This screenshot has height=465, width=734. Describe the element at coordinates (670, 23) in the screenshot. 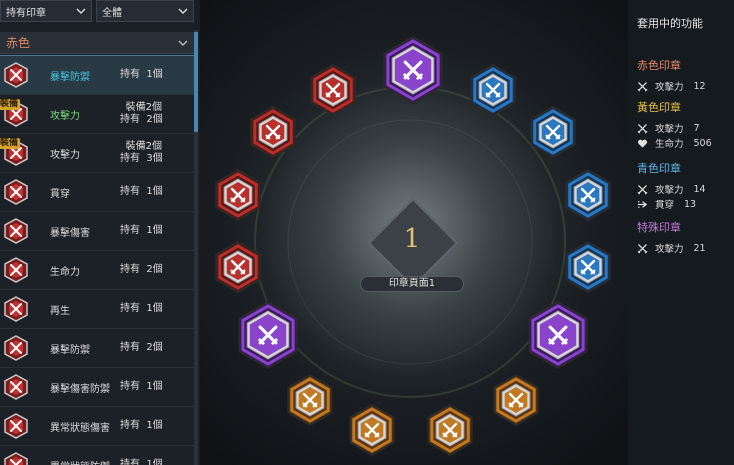

I see `applied-effects-title: 套用中的功能` at that location.